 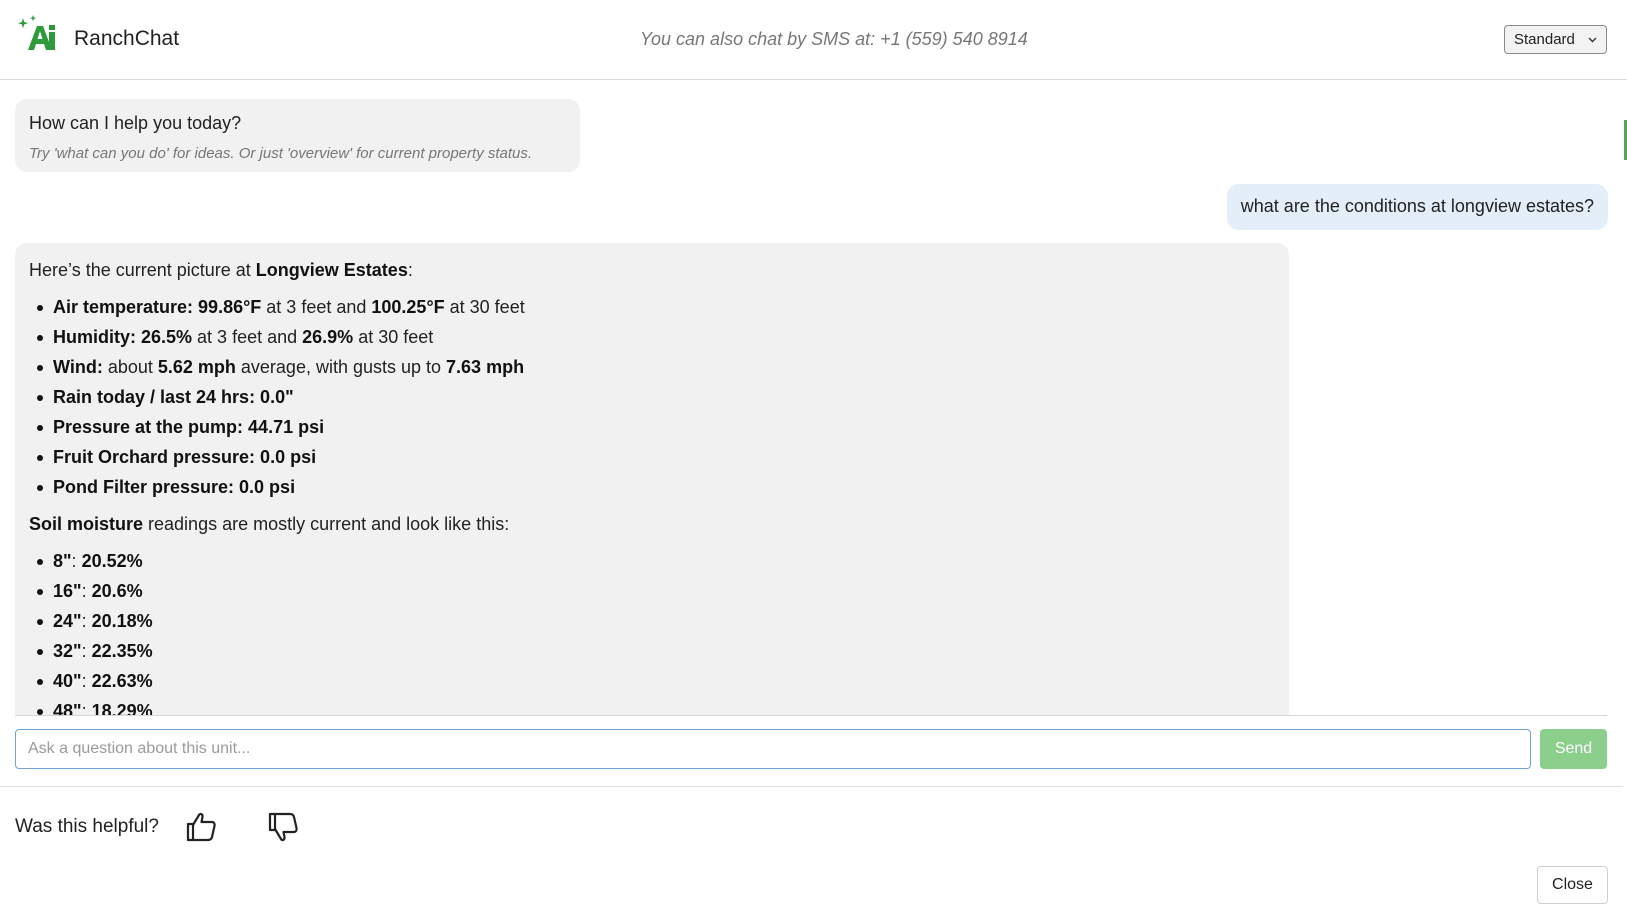 What do you see at coordinates (652, 487) in the screenshot?
I see `condition-item: Pond Filter pressure: 0.0 psi` at bounding box center [652, 487].